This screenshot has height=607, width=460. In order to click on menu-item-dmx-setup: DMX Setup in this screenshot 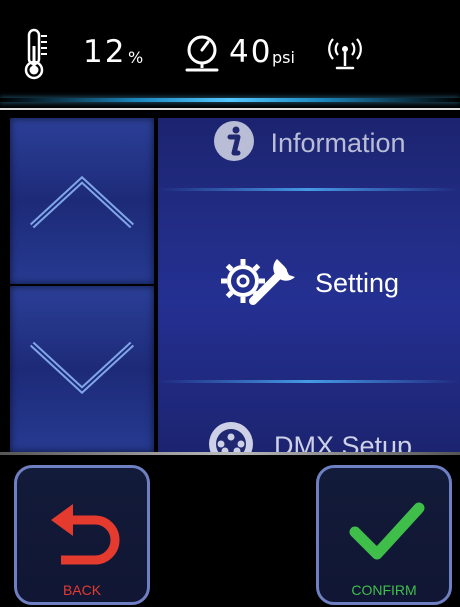, I will do `click(309, 434)`.